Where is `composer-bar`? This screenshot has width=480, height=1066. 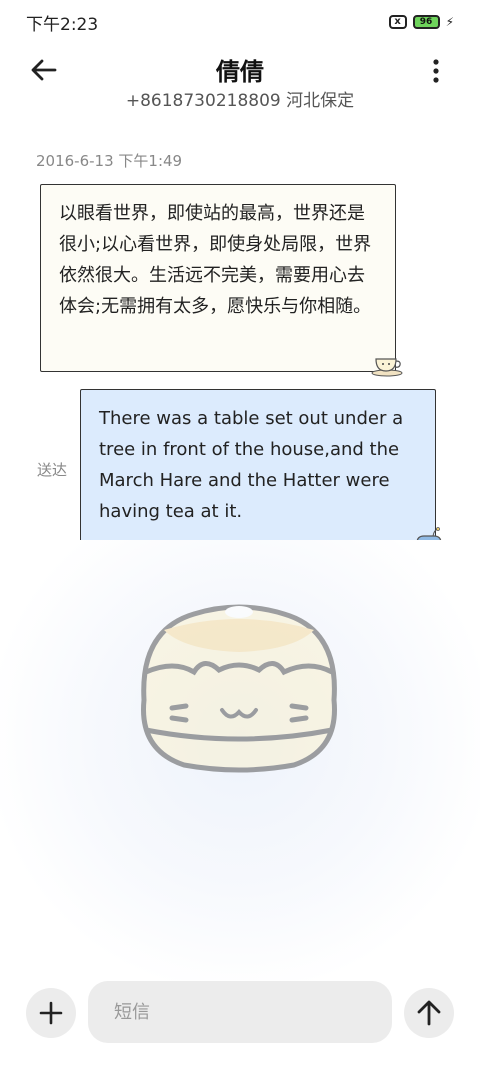
composer-bar is located at coordinates (240, 1013).